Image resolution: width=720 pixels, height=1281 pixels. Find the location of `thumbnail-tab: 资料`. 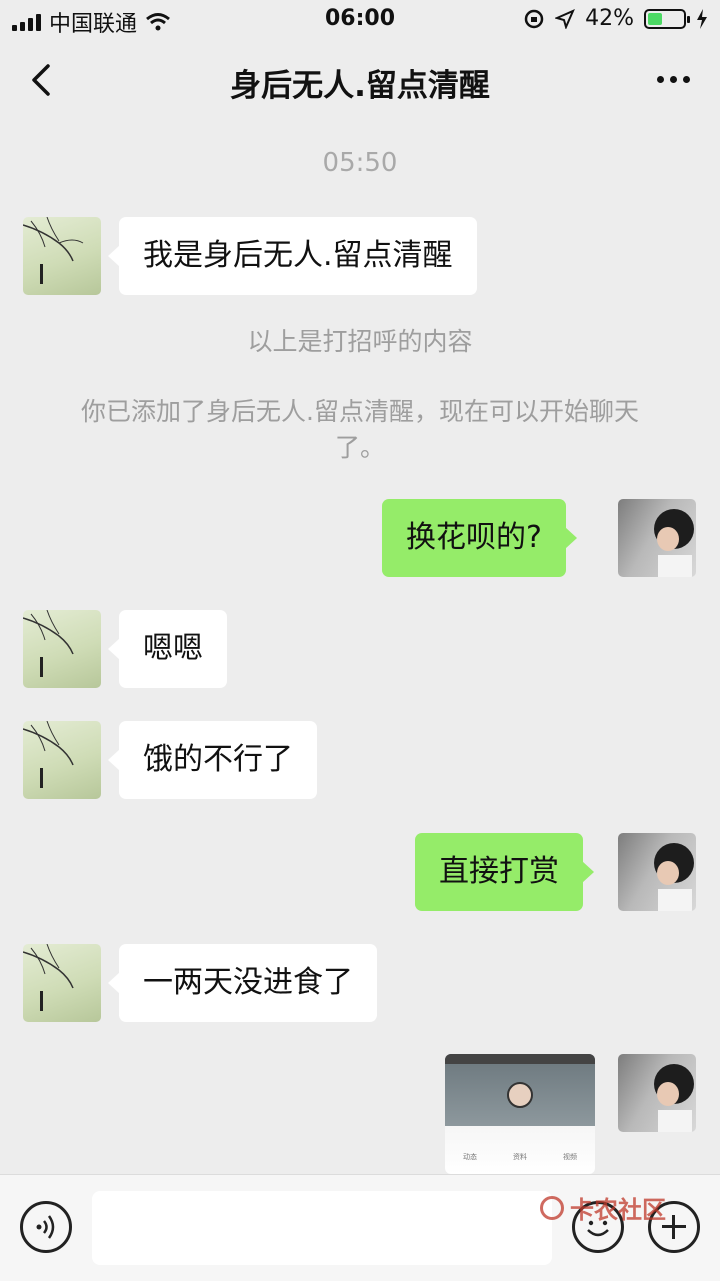

thumbnail-tab: 资料 is located at coordinates (520, 1157).